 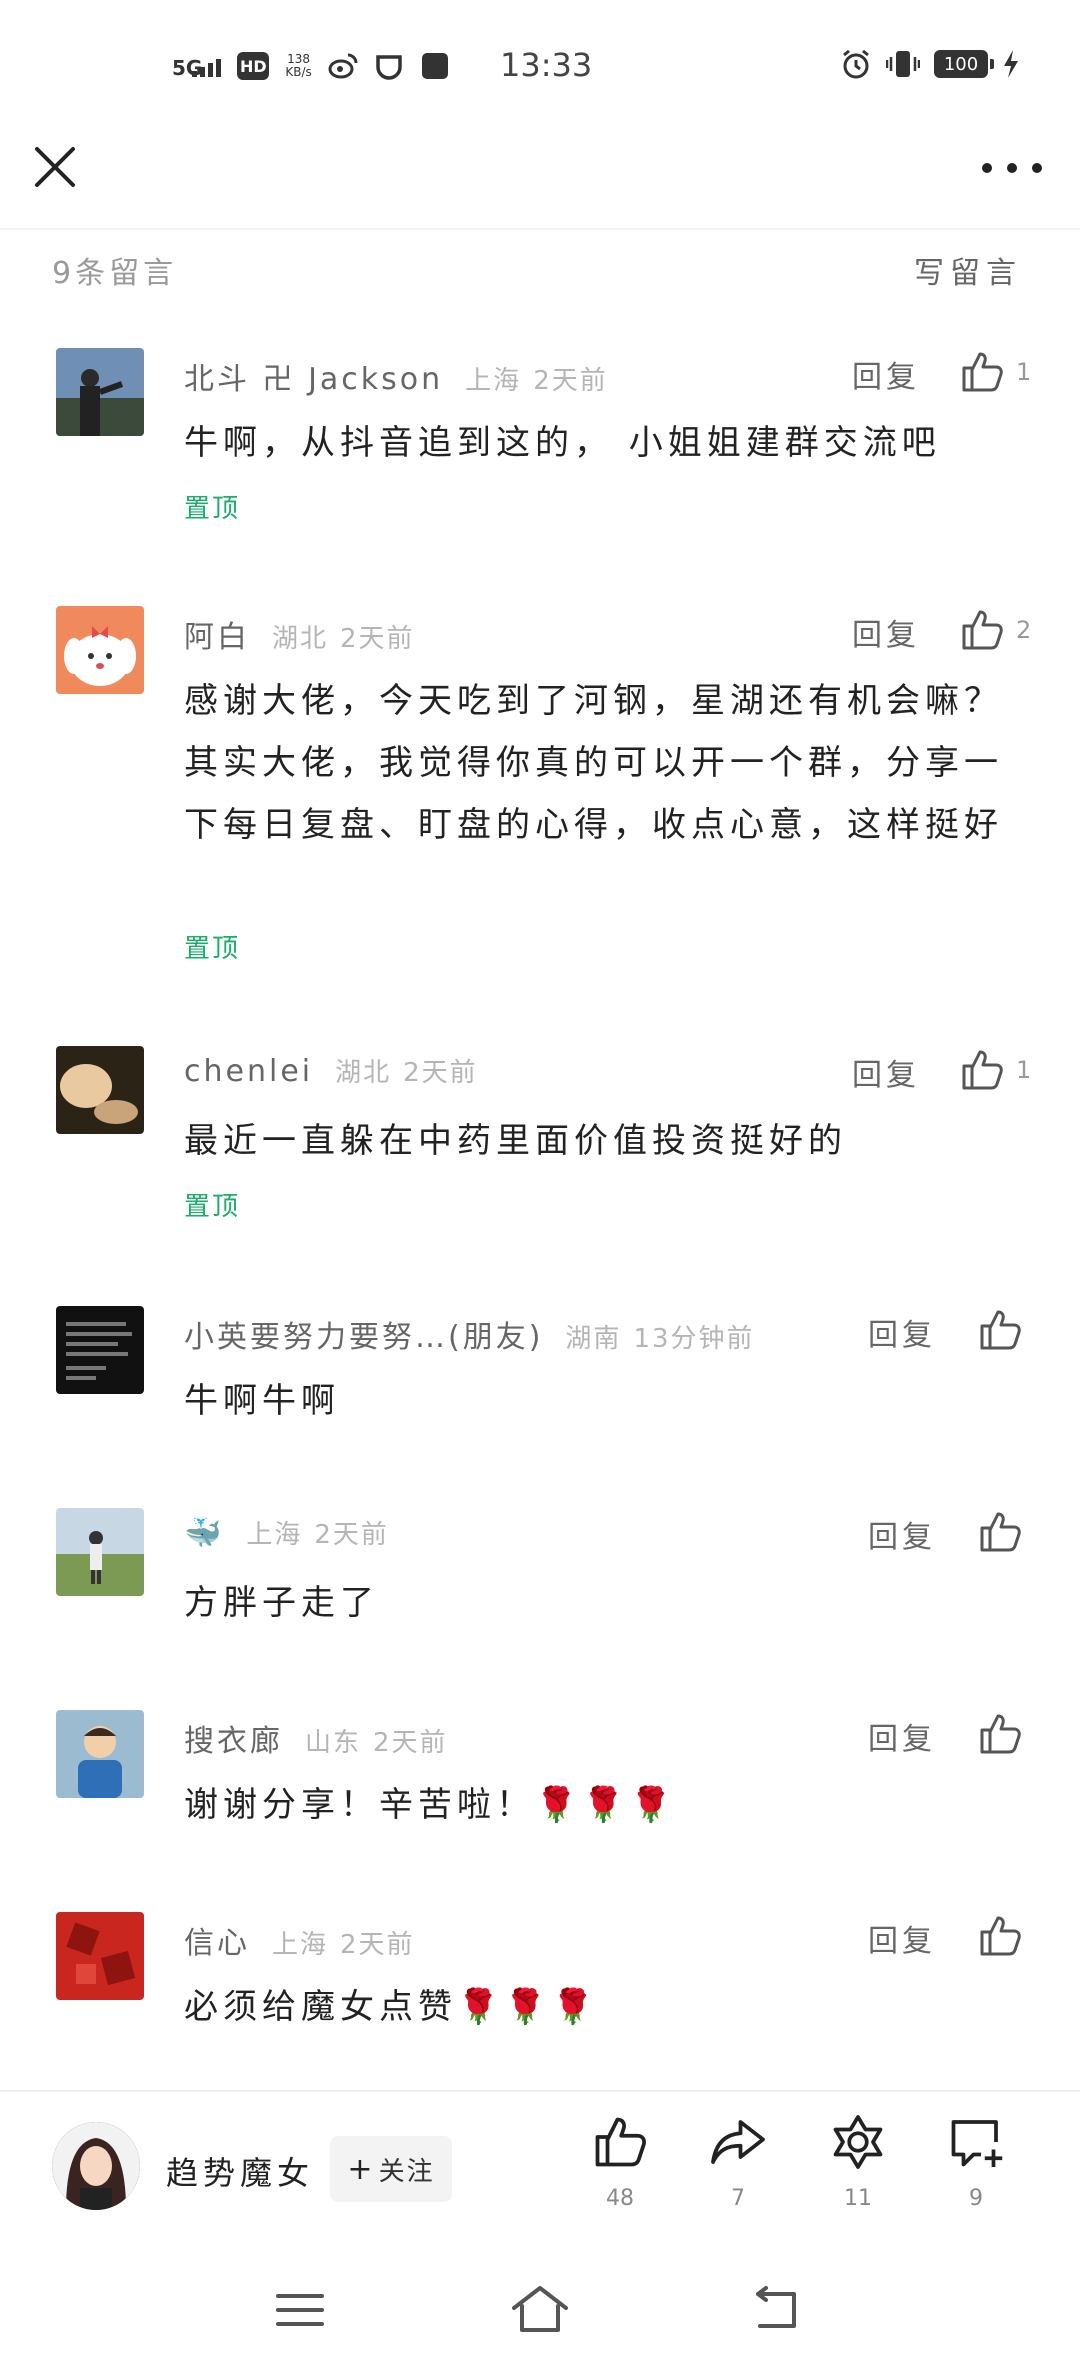 What do you see at coordinates (389, 67) in the screenshot?
I see `app-notification-icon` at bounding box center [389, 67].